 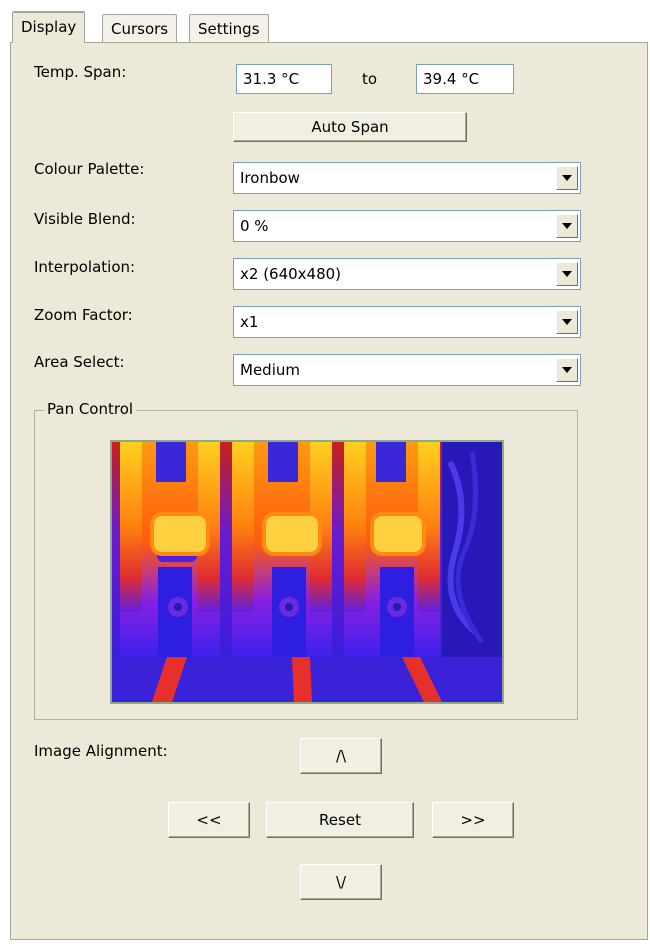 What do you see at coordinates (340, 820) in the screenshot?
I see `align-reset-button: Reset` at bounding box center [340, 820].